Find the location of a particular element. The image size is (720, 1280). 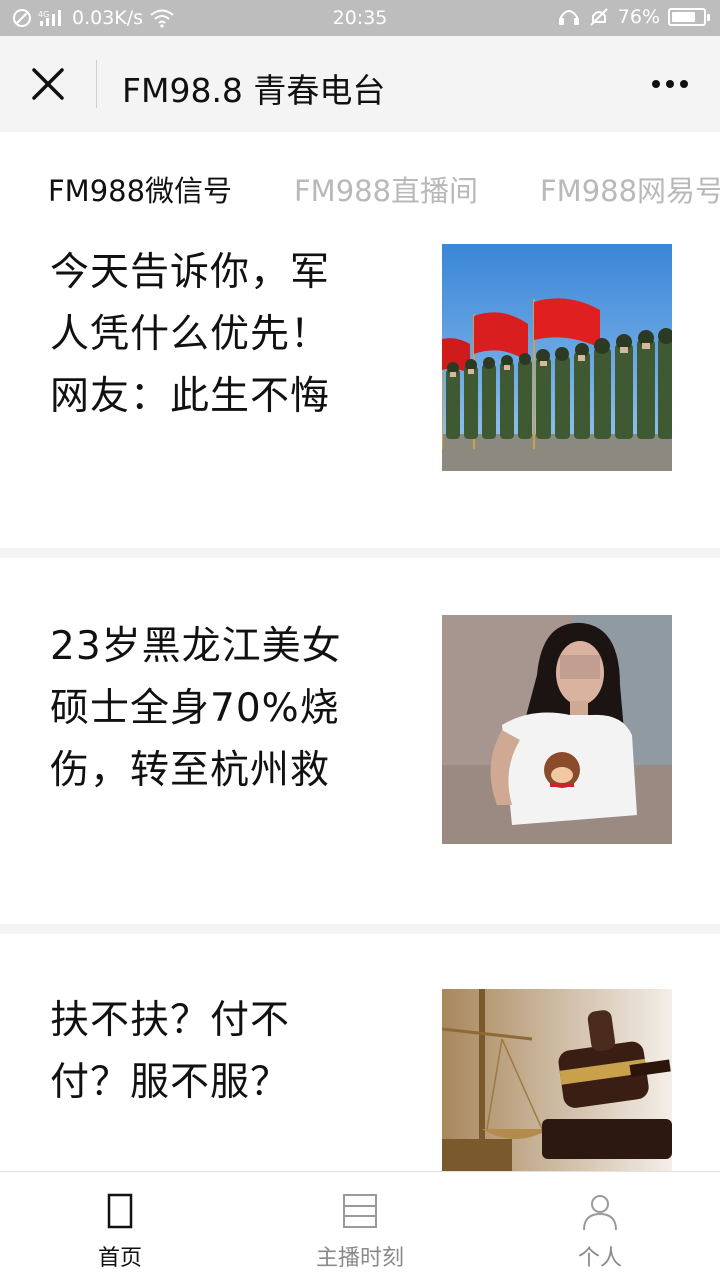

status-right: 76% is located at coordinates (634, 17).